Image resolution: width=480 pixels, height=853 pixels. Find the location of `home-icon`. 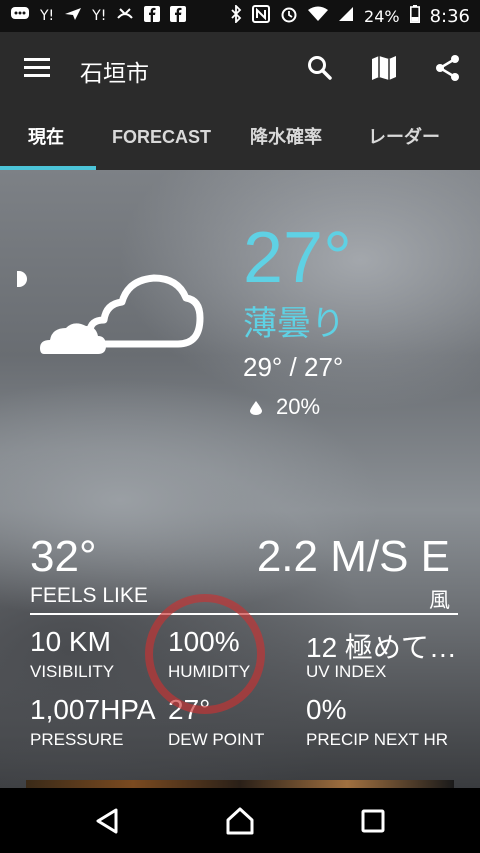

home-icon is located at coordinates (240, 821).